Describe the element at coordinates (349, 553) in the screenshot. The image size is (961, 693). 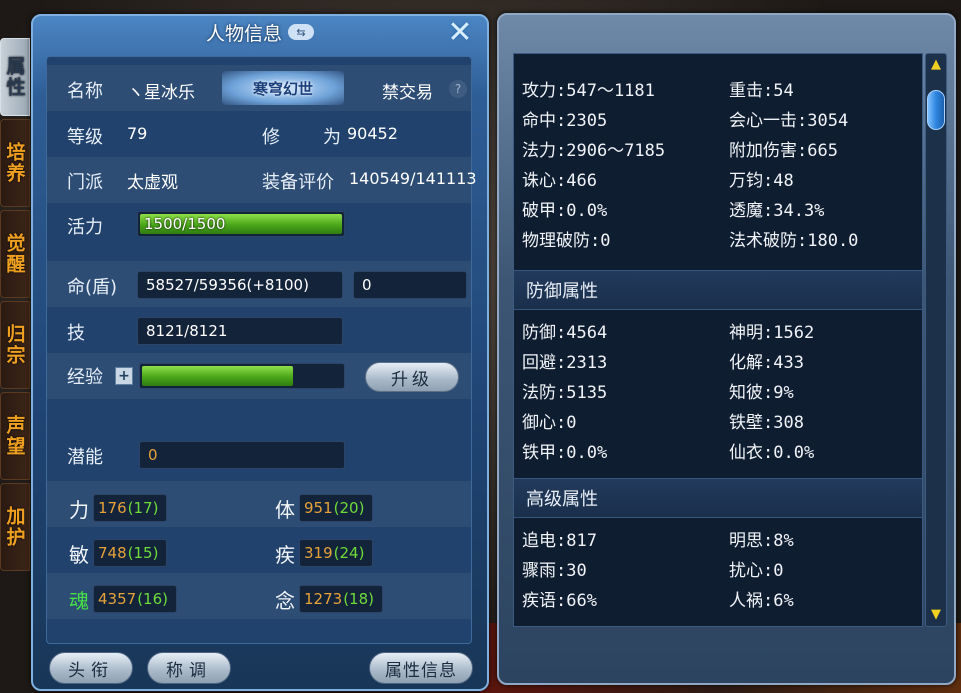
I see `stat-speed-bonus: (24)` at that location.